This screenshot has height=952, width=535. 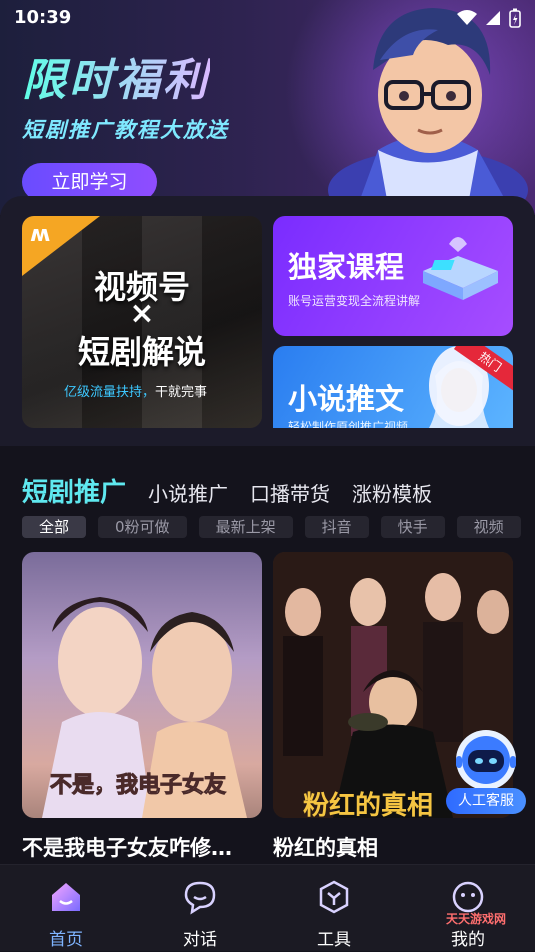 What do you see at coordinates (346, 267) in the screenshot?
I see `course-card-title: 独家课程` at bounding box center [346, 267].